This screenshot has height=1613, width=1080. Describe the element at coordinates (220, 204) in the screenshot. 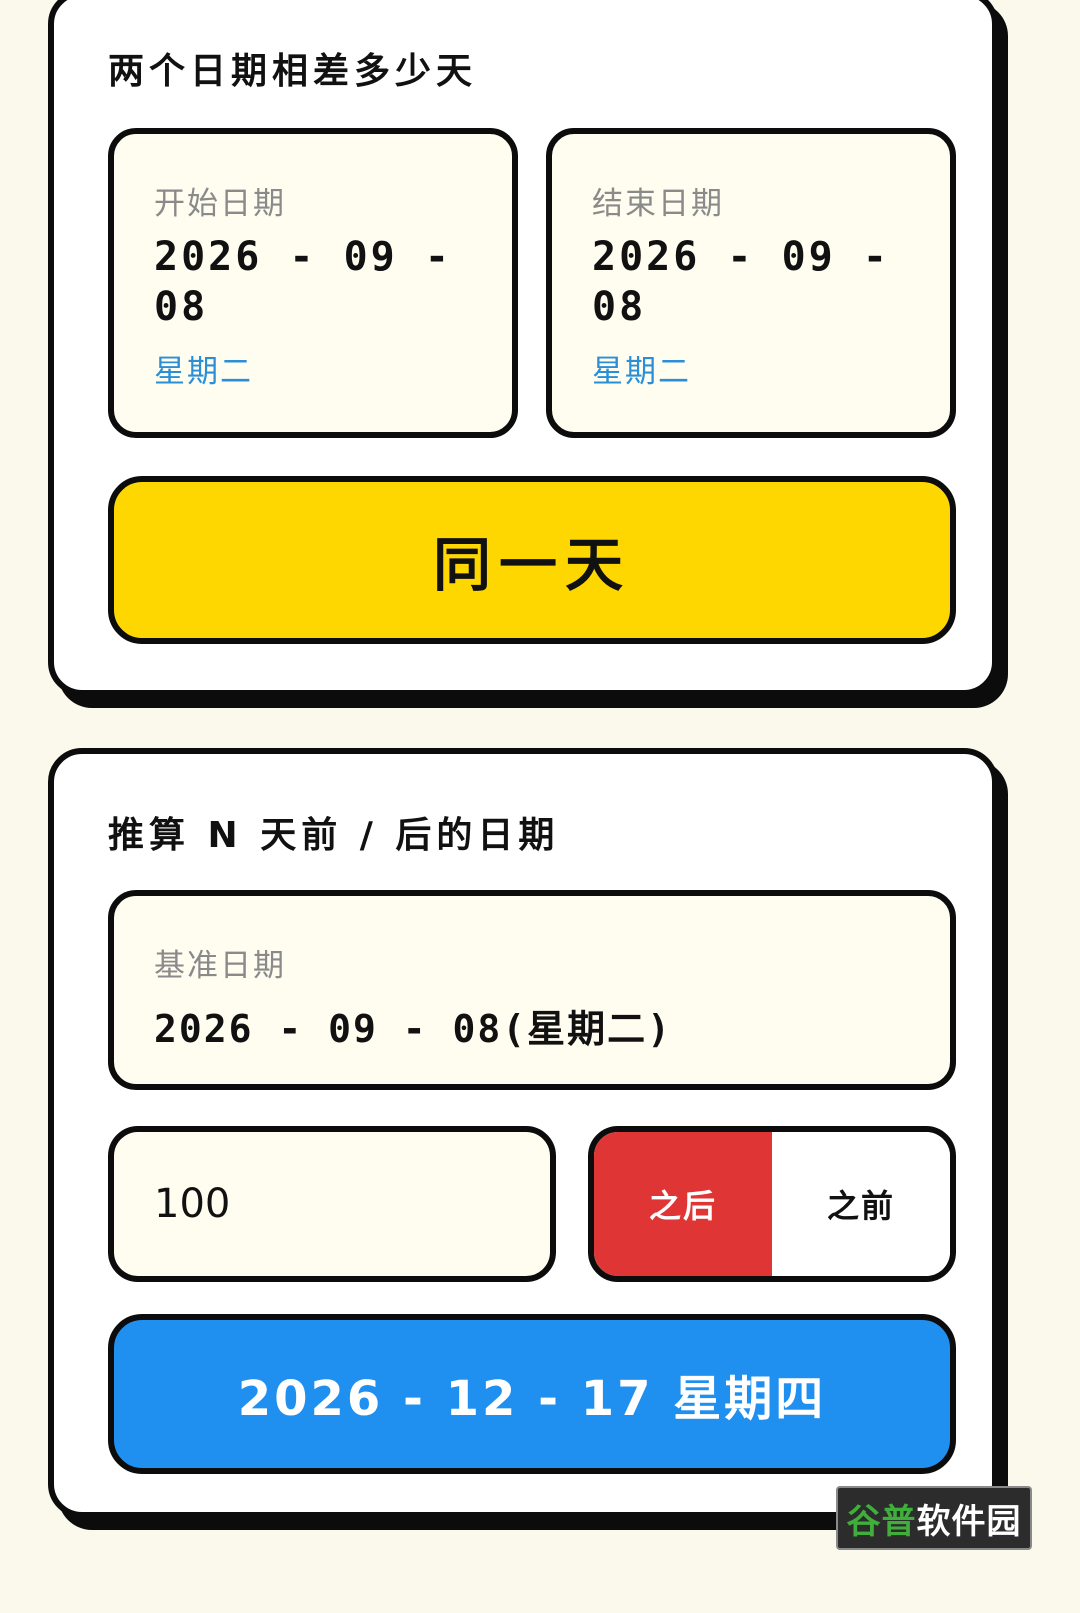

I see `start-date-label: 开始日期` at that location.